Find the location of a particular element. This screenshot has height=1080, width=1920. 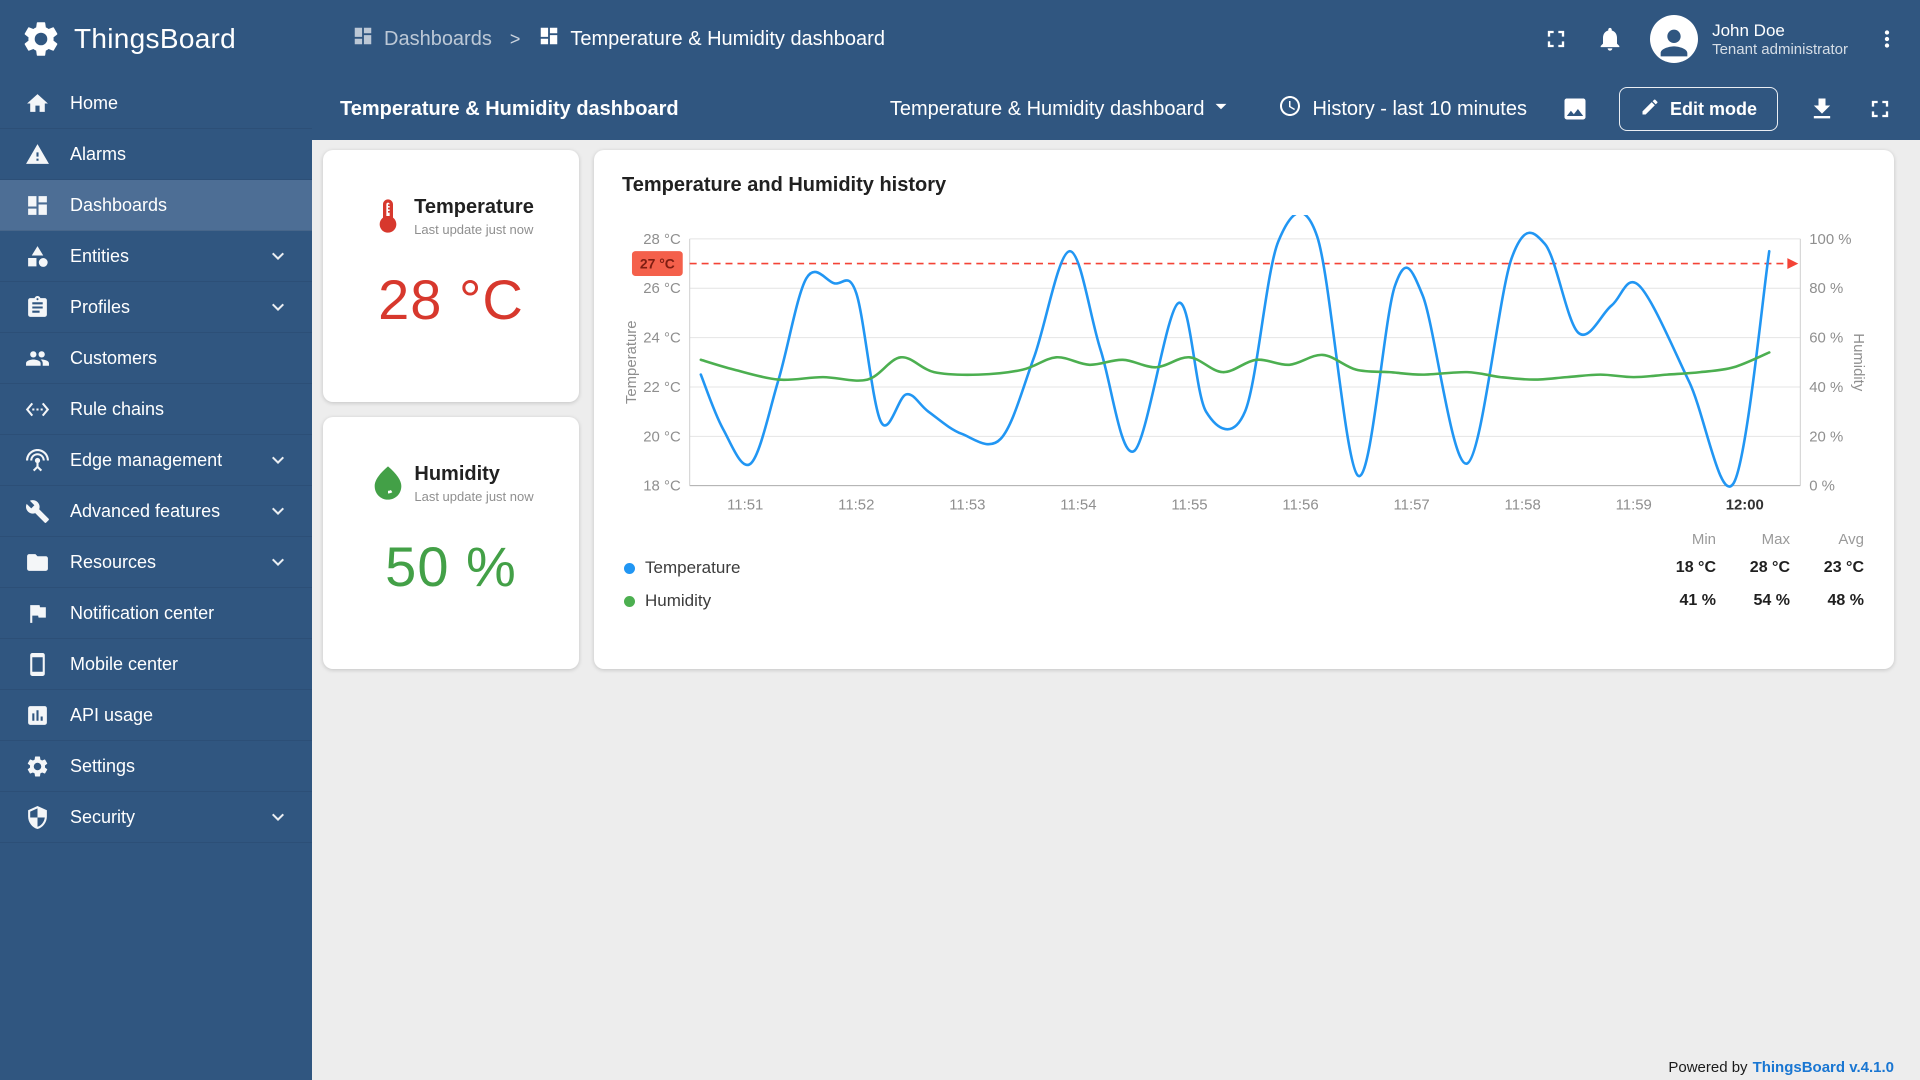

thingsboard-version-link: ThingsBoard v.4.1.0 is located at coordinates (1823, 1067).